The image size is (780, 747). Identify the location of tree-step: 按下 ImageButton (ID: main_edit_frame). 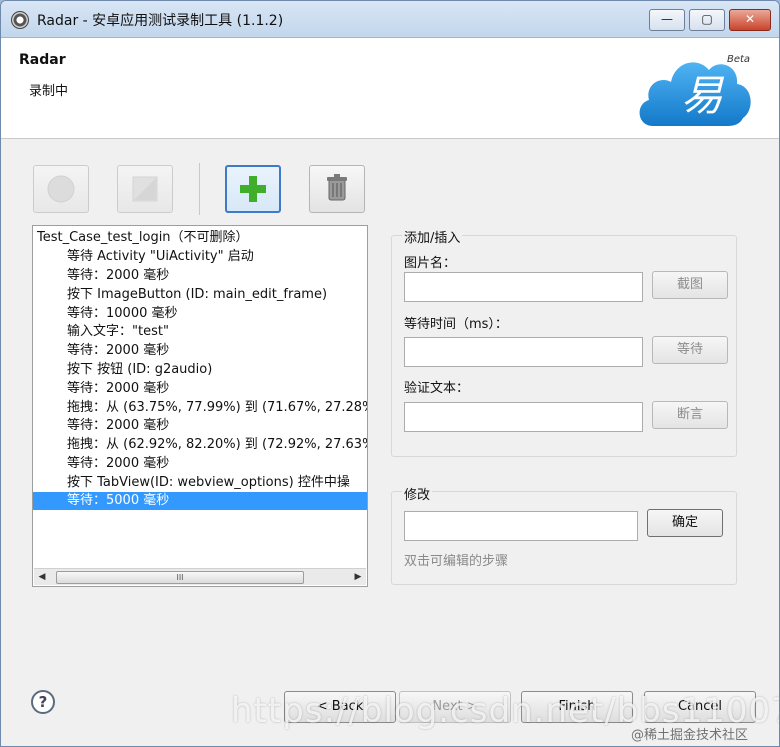
(200, 295).